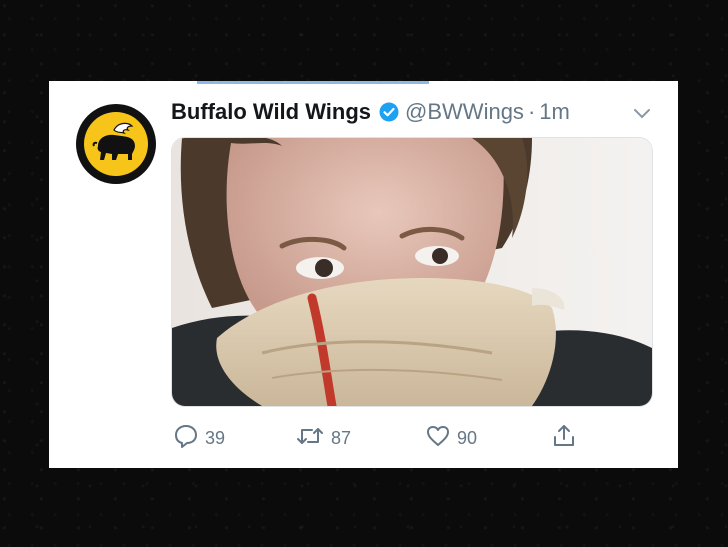 The width and height of the screenshot is (728, 547). I want to click on retweet-button: 87, so click(323, 438).